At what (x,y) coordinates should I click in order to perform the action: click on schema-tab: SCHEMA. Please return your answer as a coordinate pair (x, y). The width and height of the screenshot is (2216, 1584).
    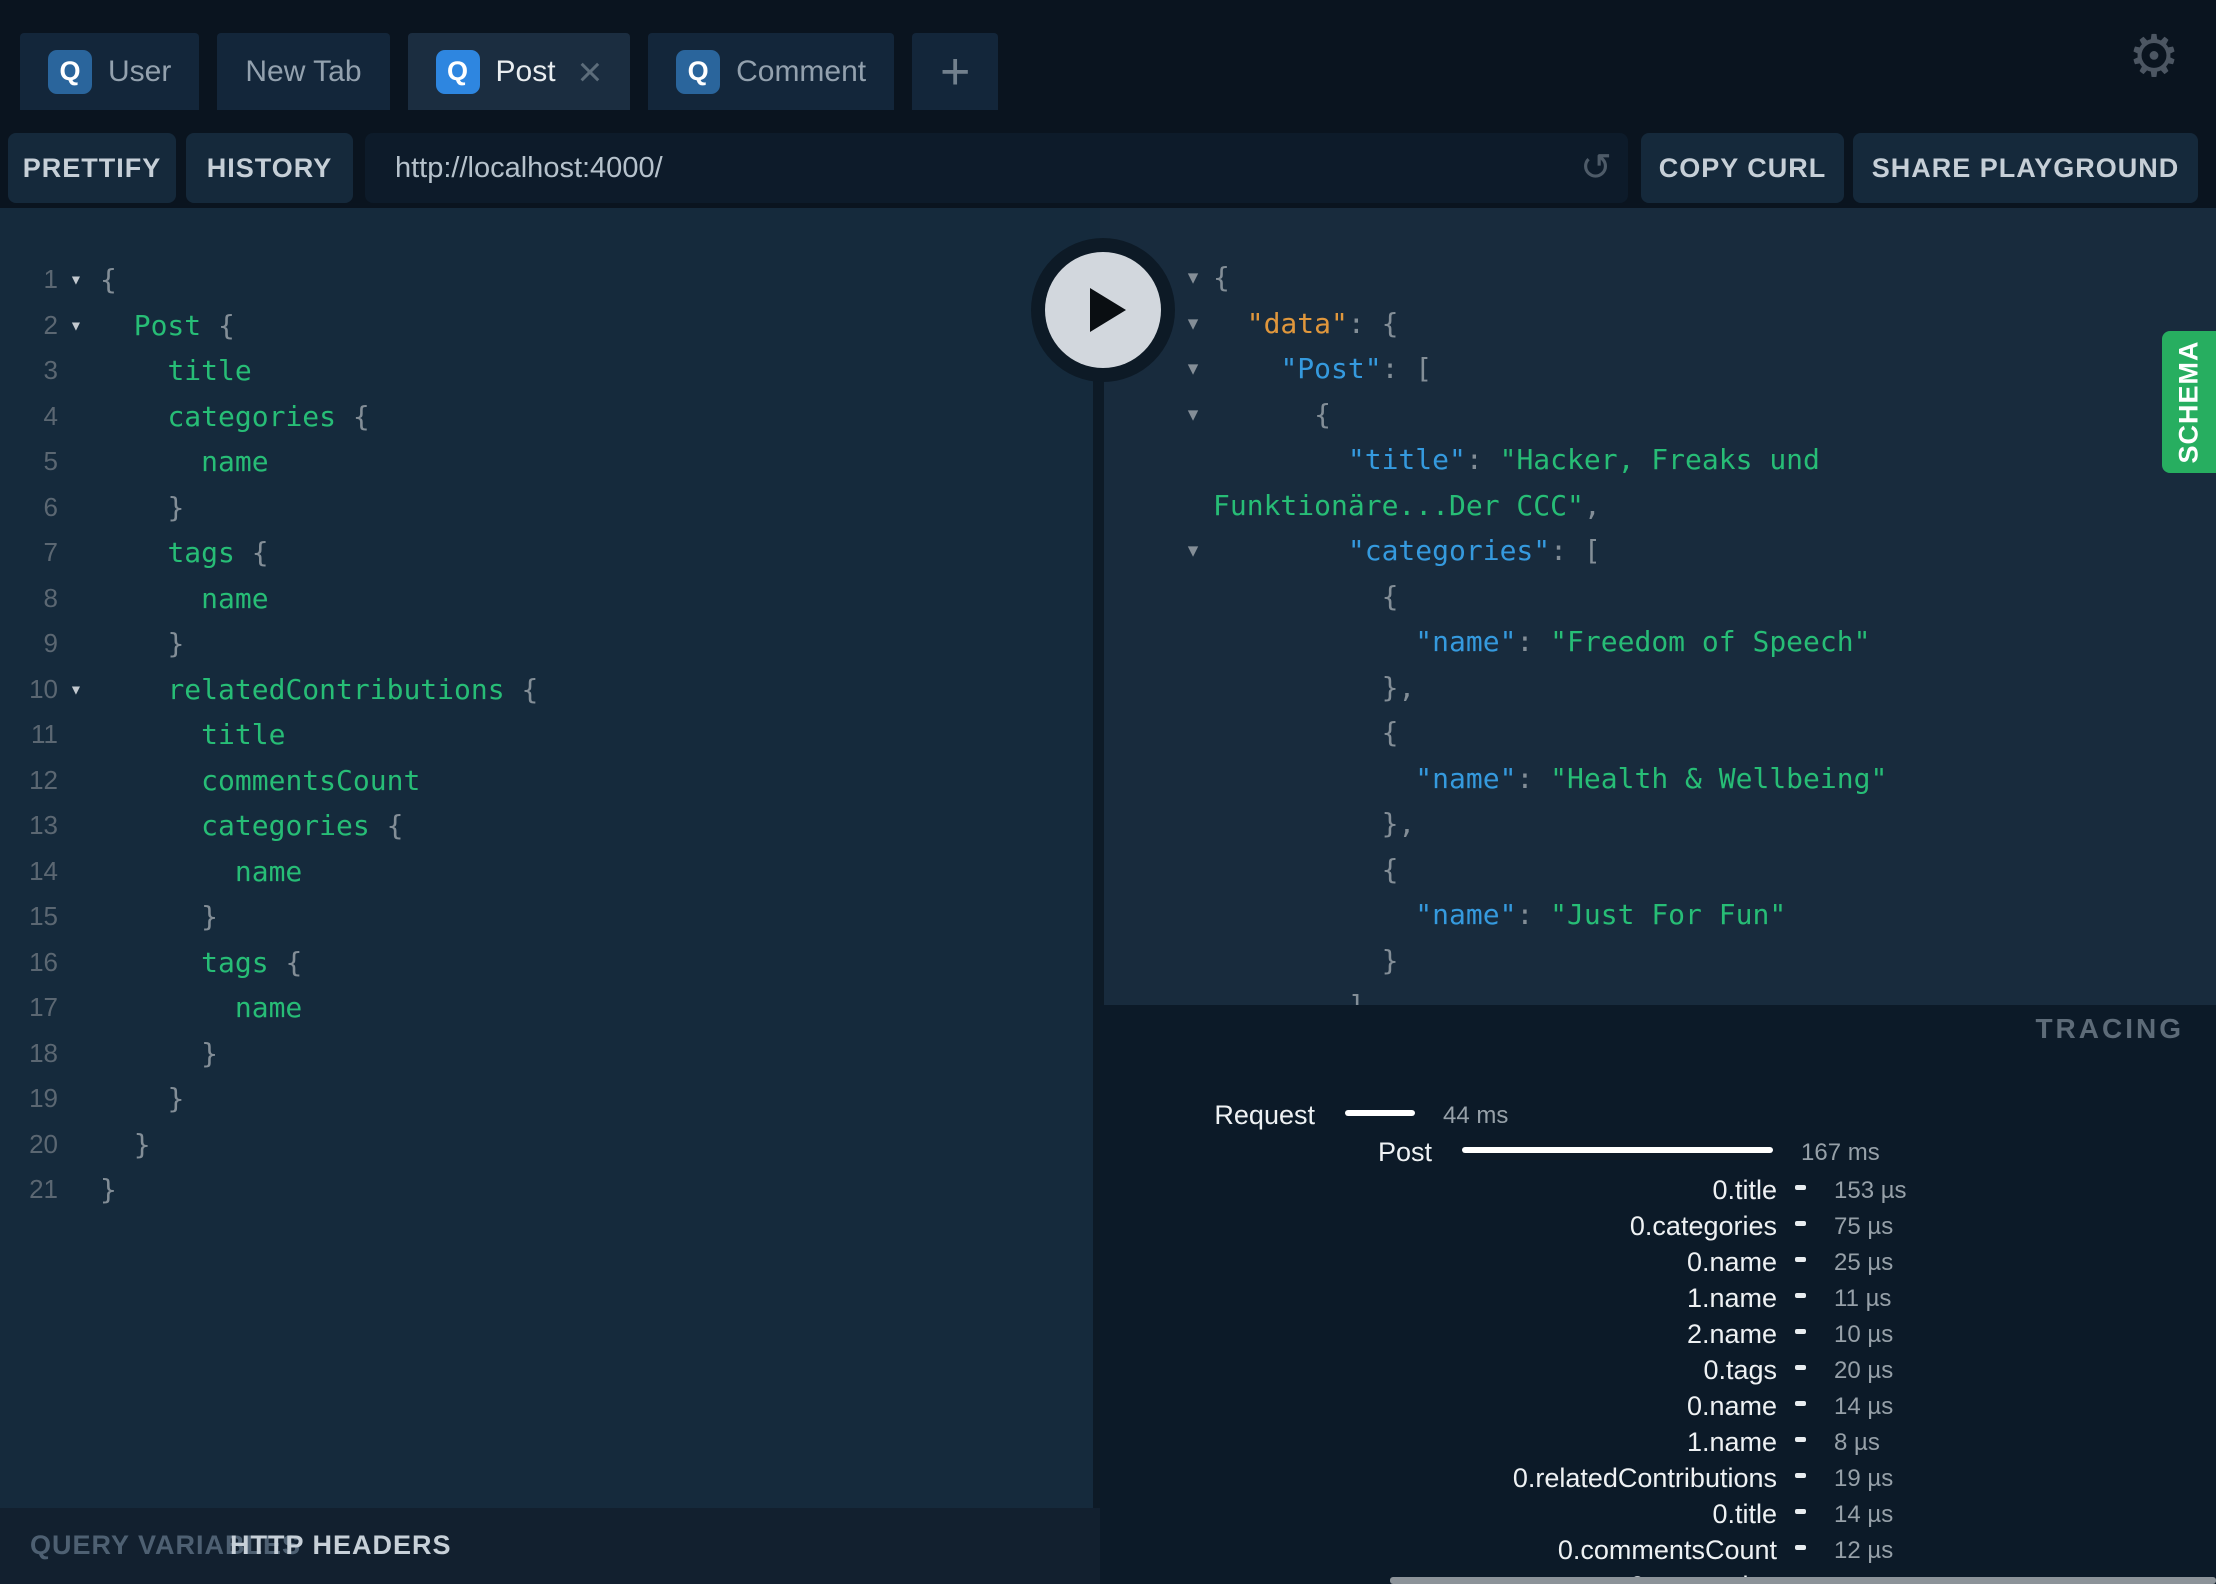
    Looking at the image, I should click on (2189, 402).